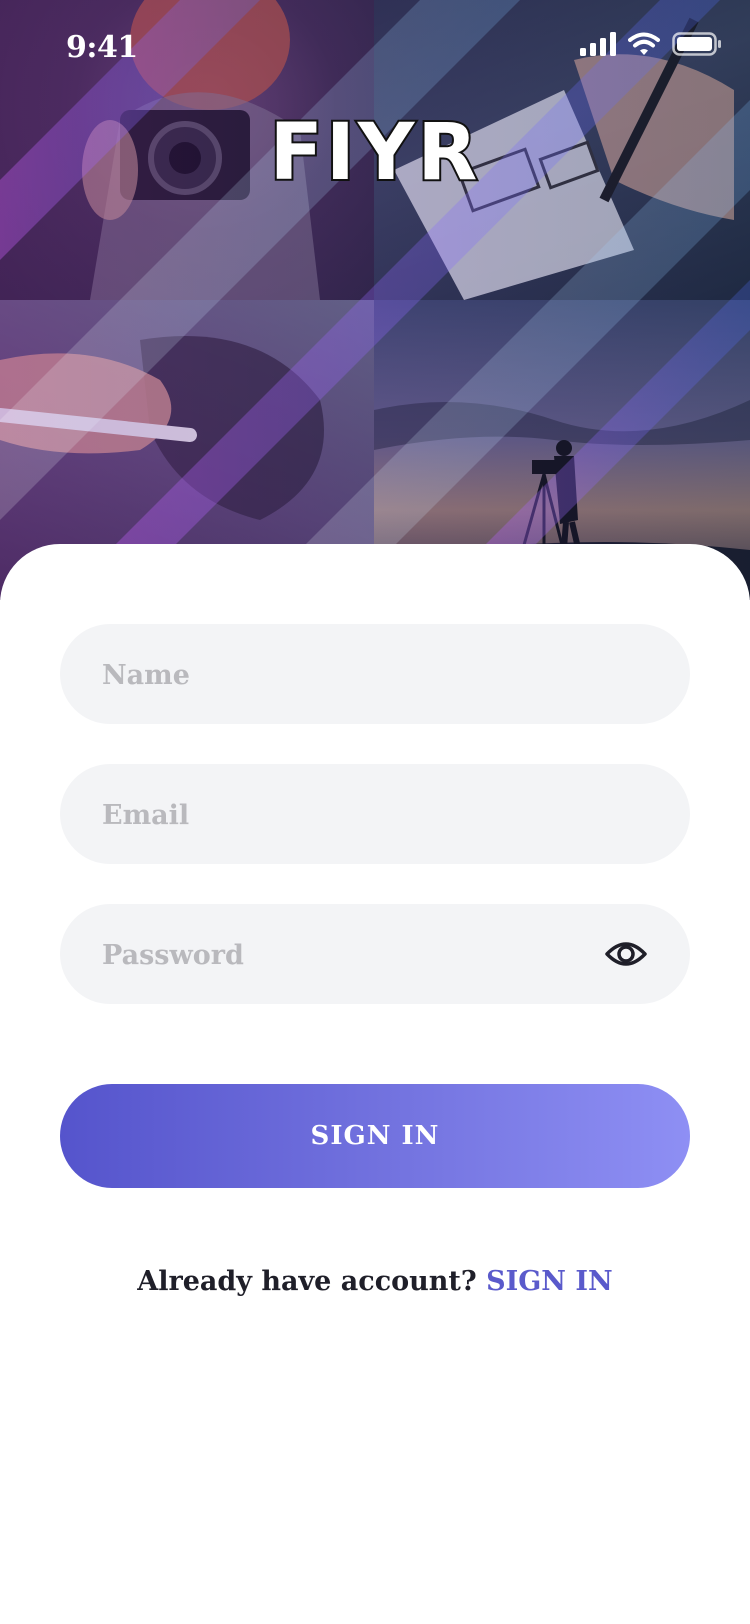  What do you see at coordinates (352, 815) in the screenshot?
I see `email-input` at bounding box center [352, 815].